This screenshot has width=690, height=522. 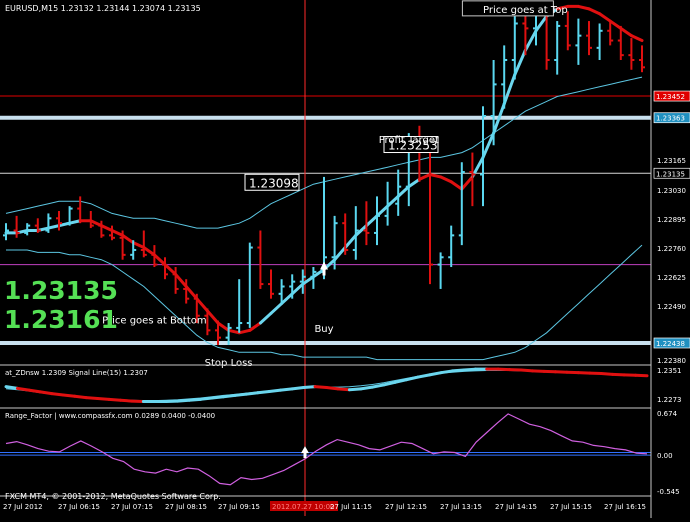 I want to click on x-tick-label: 27 Jul 12:15, so click(x=406, y=507).